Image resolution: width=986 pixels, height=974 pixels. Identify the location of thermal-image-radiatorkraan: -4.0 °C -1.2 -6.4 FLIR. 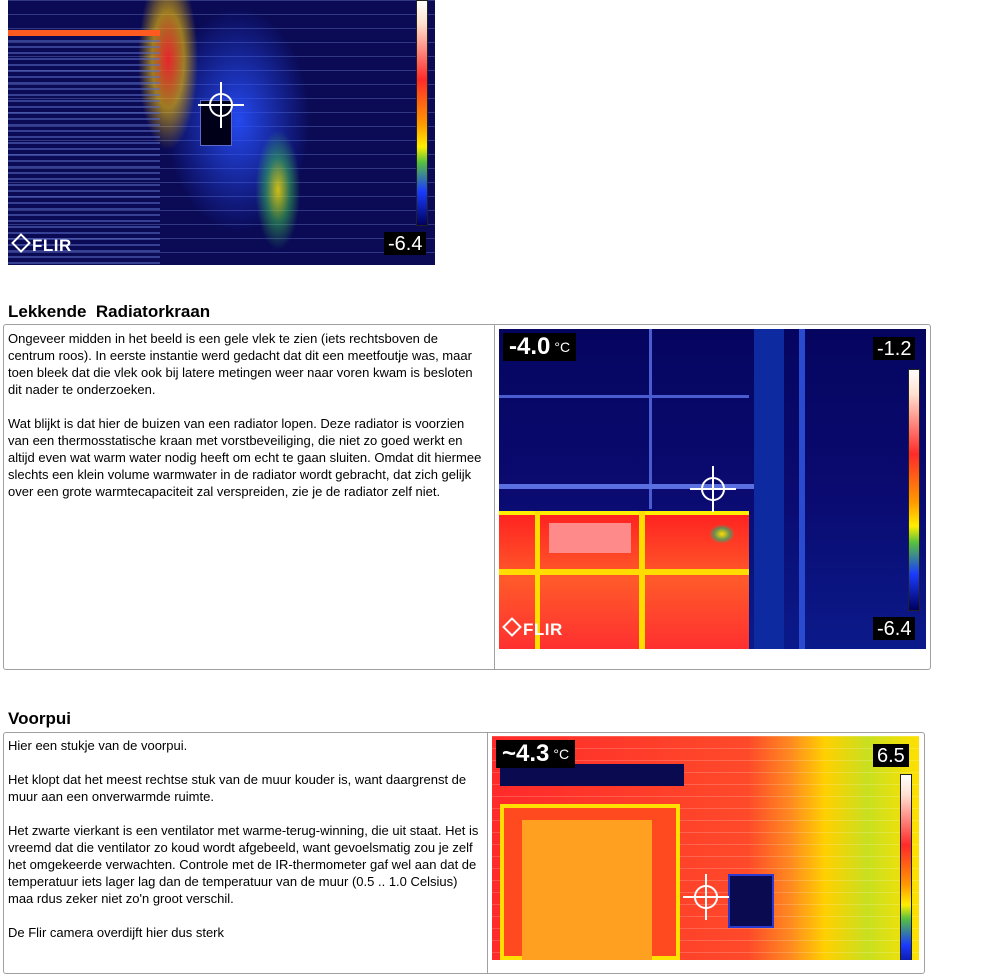
(712, 489).